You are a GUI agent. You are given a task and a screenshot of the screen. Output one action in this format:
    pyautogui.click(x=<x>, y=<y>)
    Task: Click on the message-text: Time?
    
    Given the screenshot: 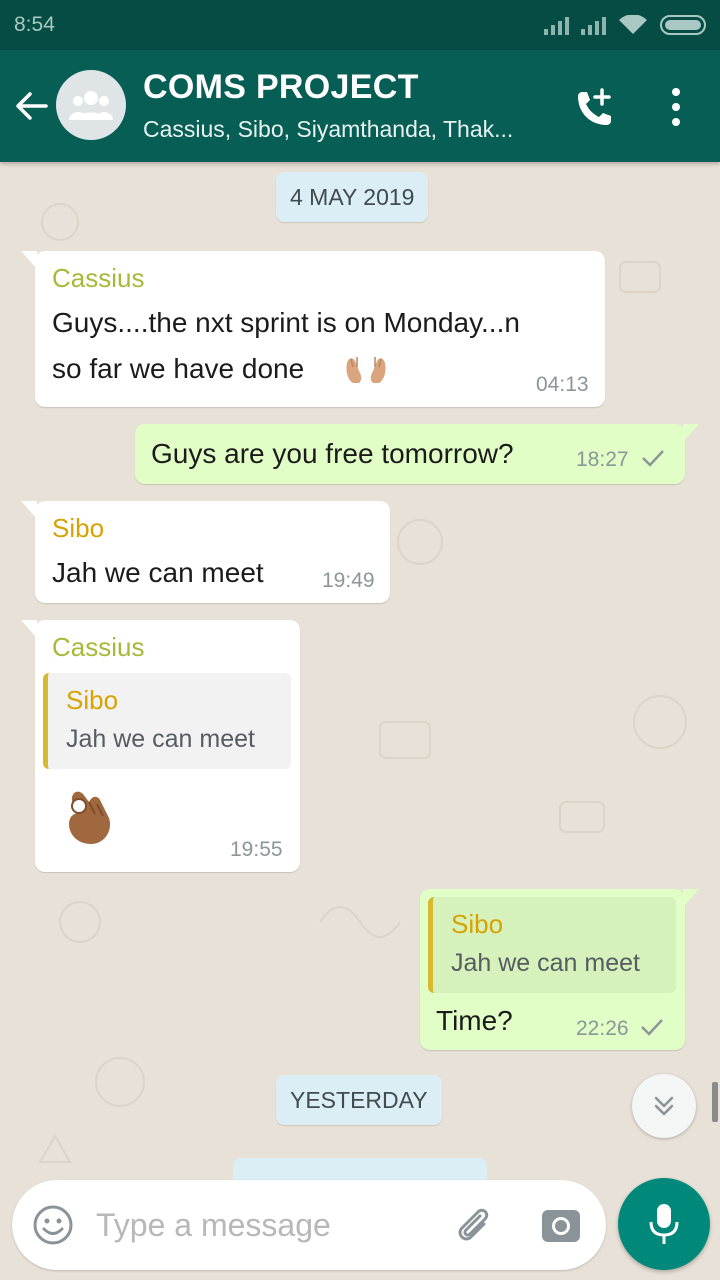 What is the action you would take?
    pyautogui.click(x=474, y=1020)
    